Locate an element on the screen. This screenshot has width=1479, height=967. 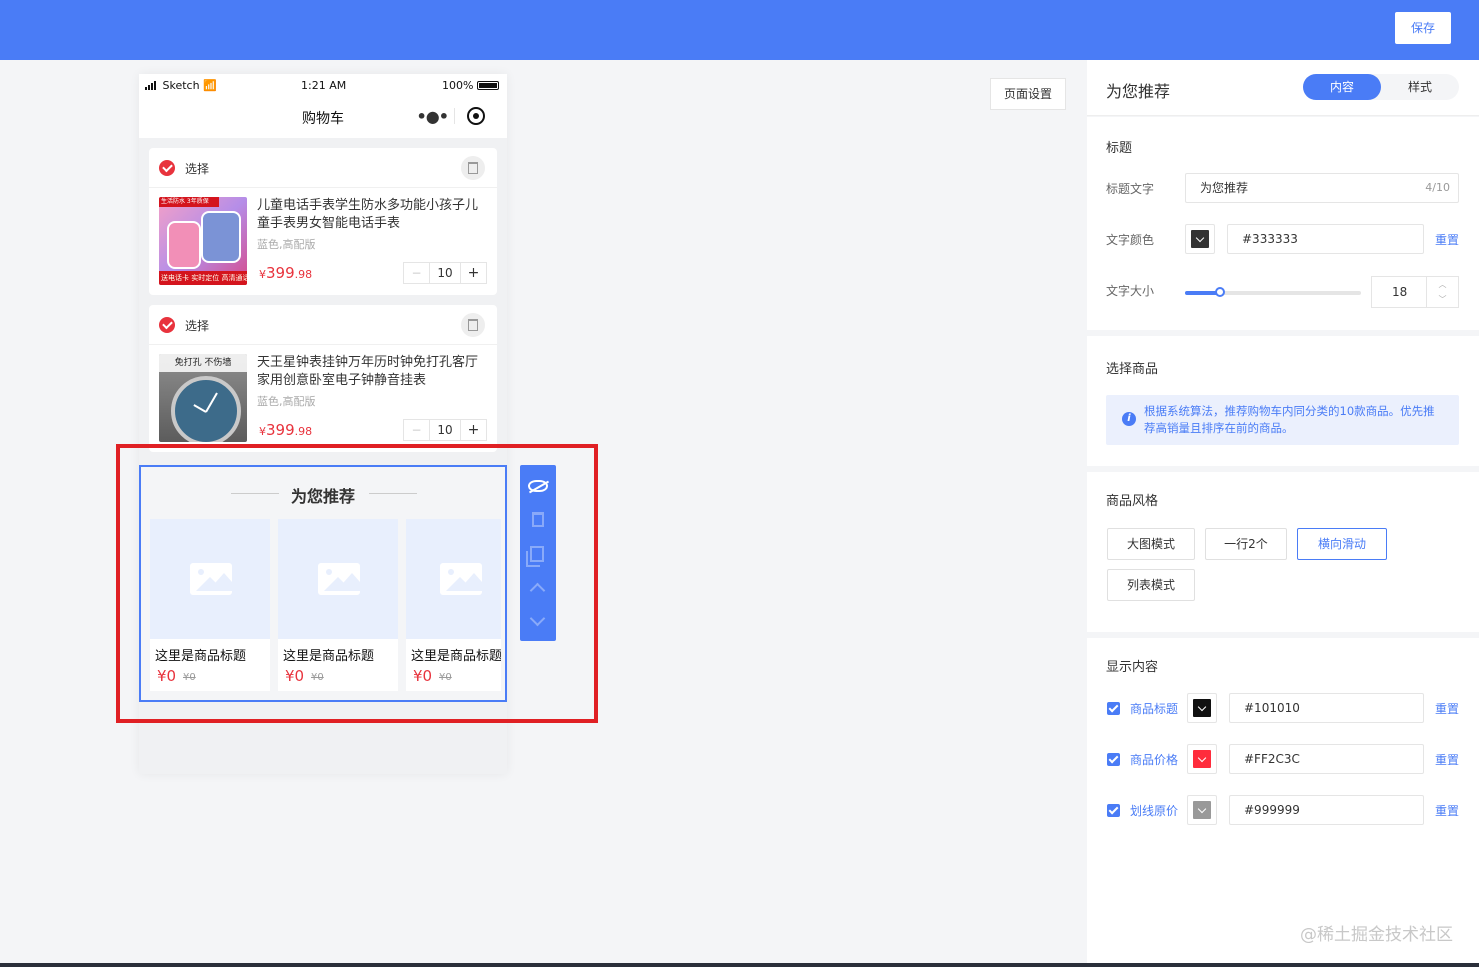
quantity-stepper: − 10 + is located at coordinates (445, 273).